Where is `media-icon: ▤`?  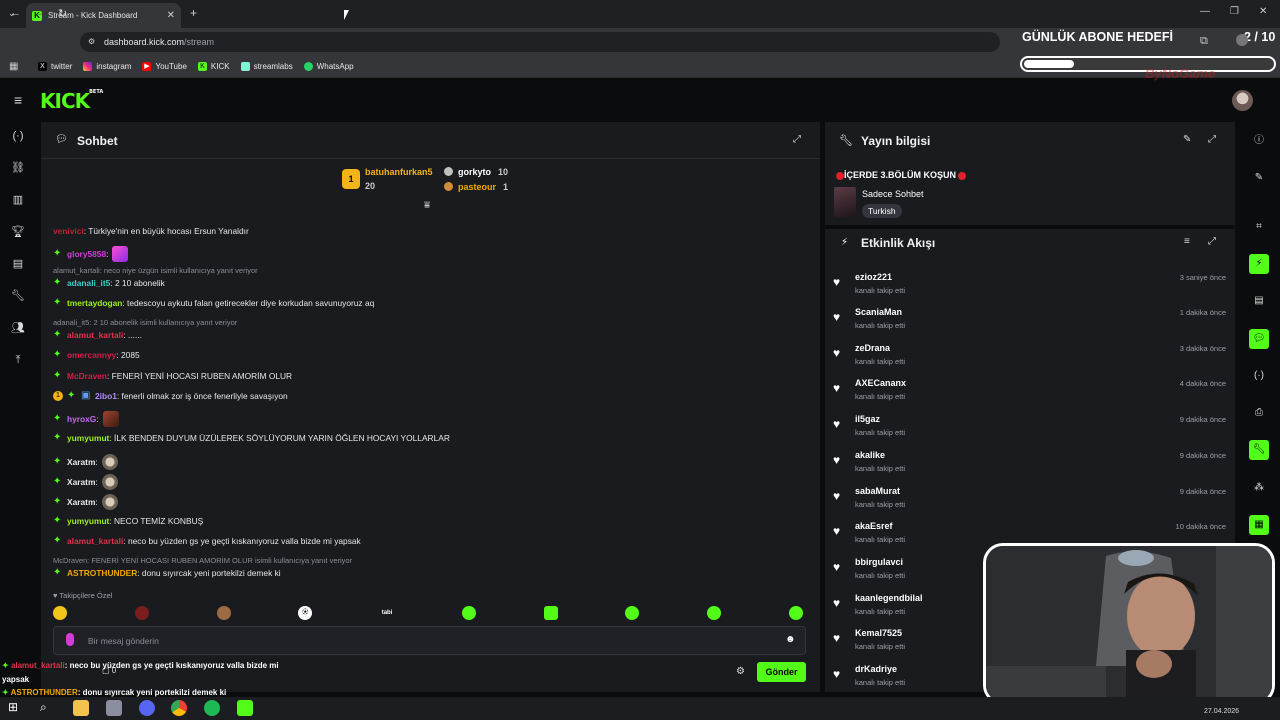
media-icon: ▤ is located at coordinates (18, 264).